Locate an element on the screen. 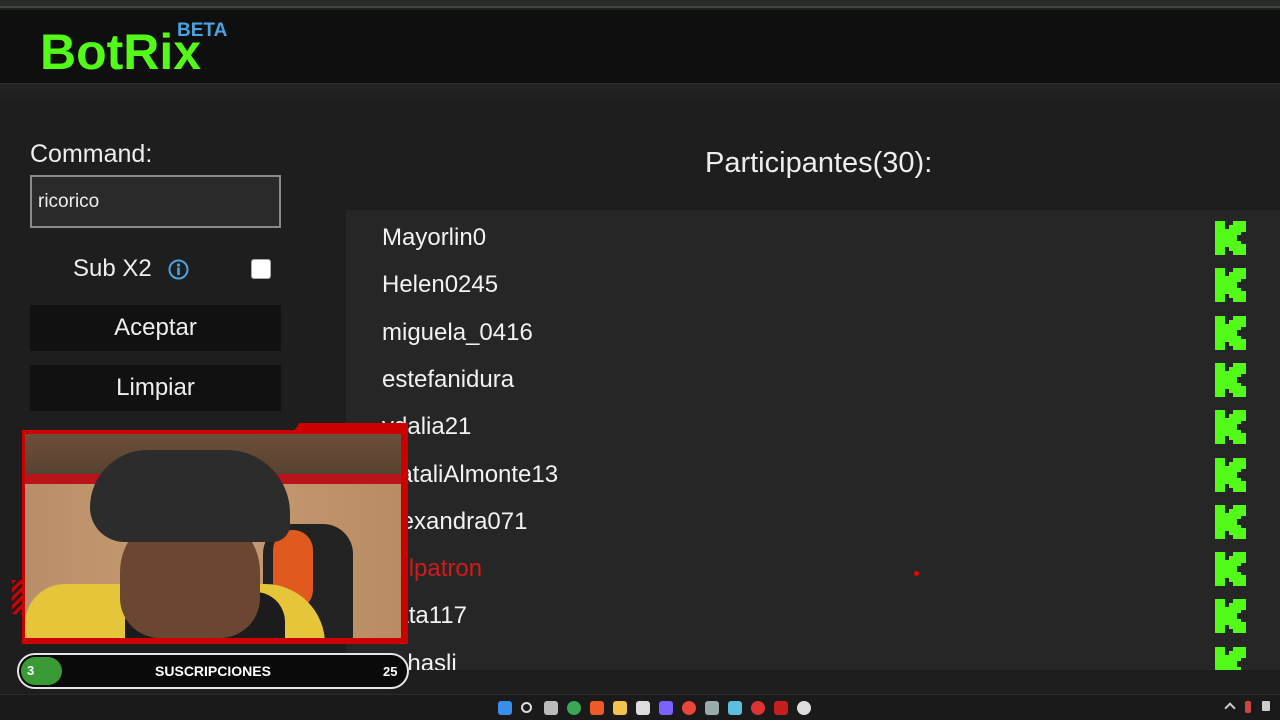  accept-button: Aceptar is located at coordinates (155, 328).